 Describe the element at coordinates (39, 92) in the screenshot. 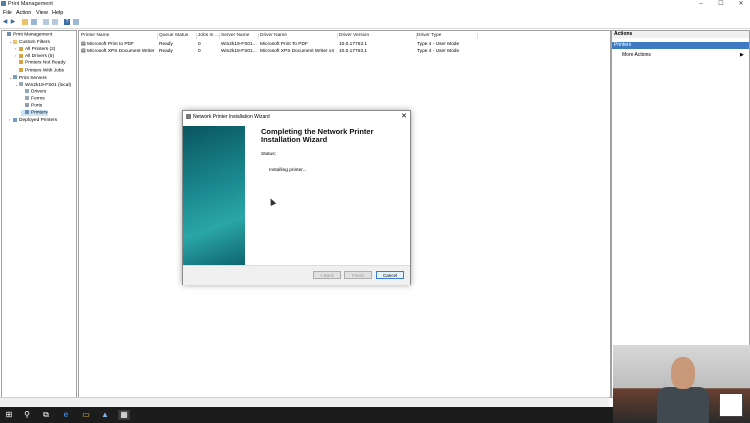

I see `tree-item-label: Drivers` at that location.